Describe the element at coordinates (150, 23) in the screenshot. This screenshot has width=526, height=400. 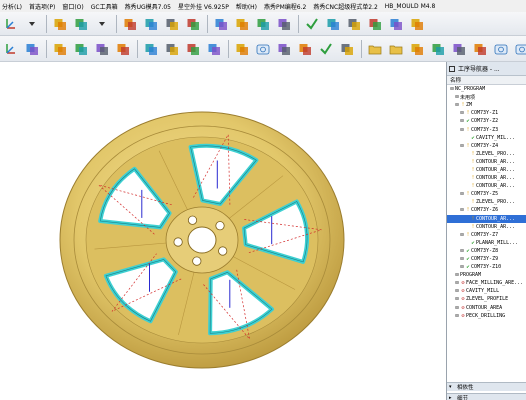
I see `yanxiu-mold-icon` at that location.